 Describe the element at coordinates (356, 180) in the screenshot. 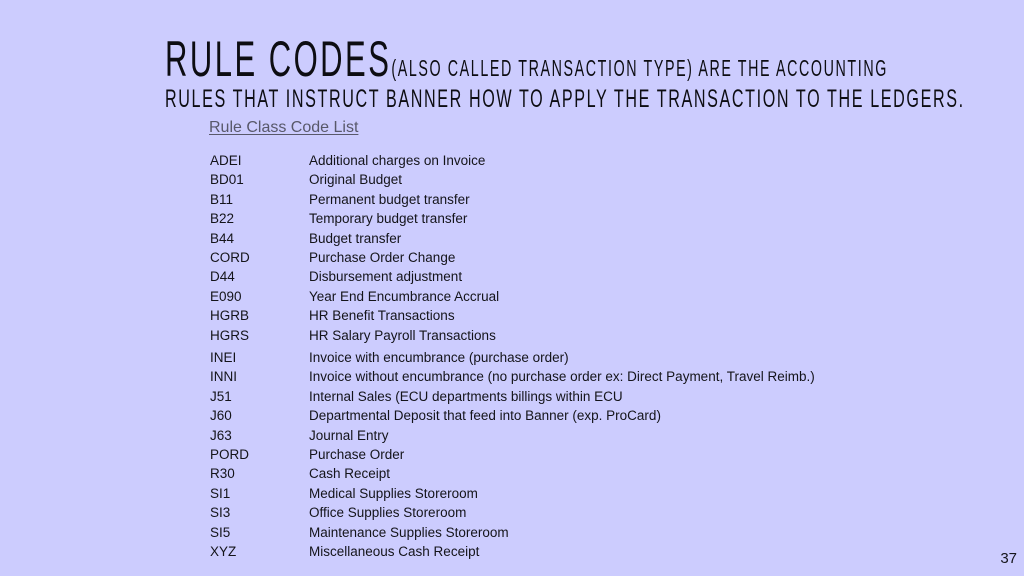

I see `rule-code-description: Original Budget` at that location.